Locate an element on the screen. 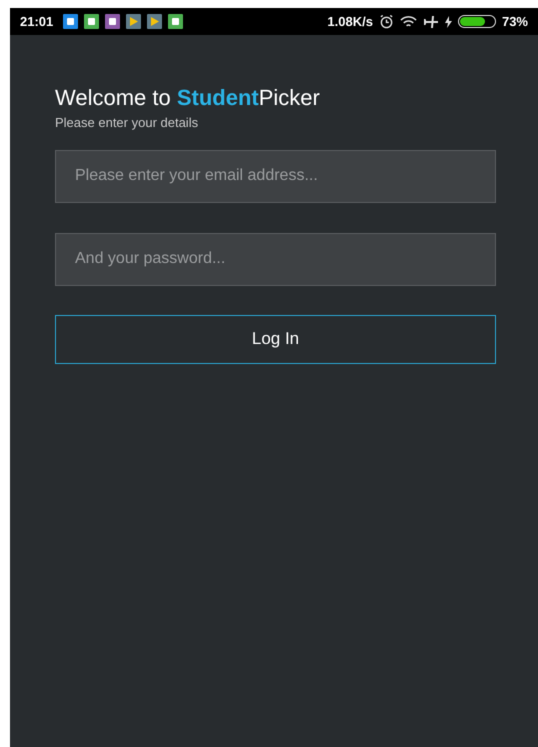  wifi-icon is located at coordinates (408, 21).